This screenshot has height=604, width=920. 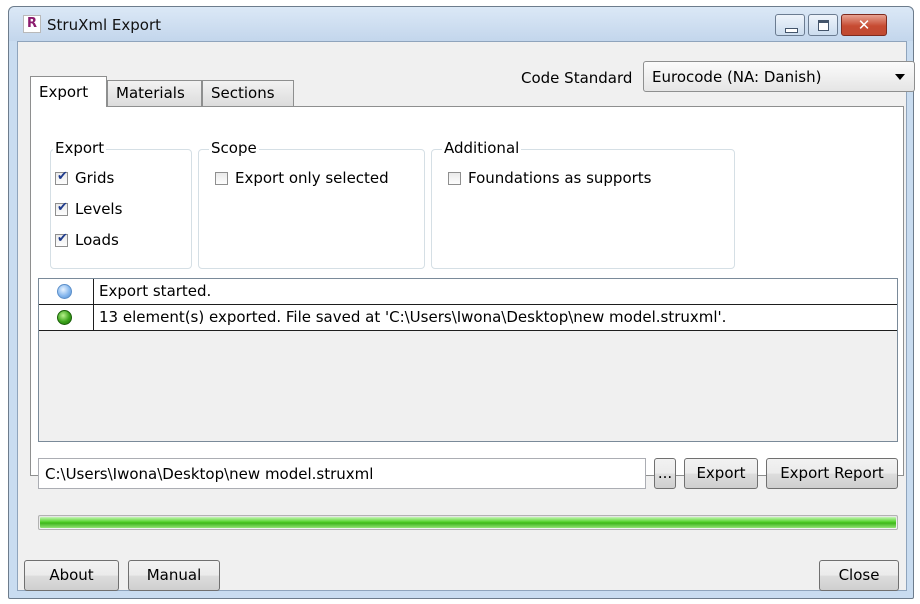 I want to click on foundations-as-supports-label: Foundations as supports, so click(x=560, y=178).